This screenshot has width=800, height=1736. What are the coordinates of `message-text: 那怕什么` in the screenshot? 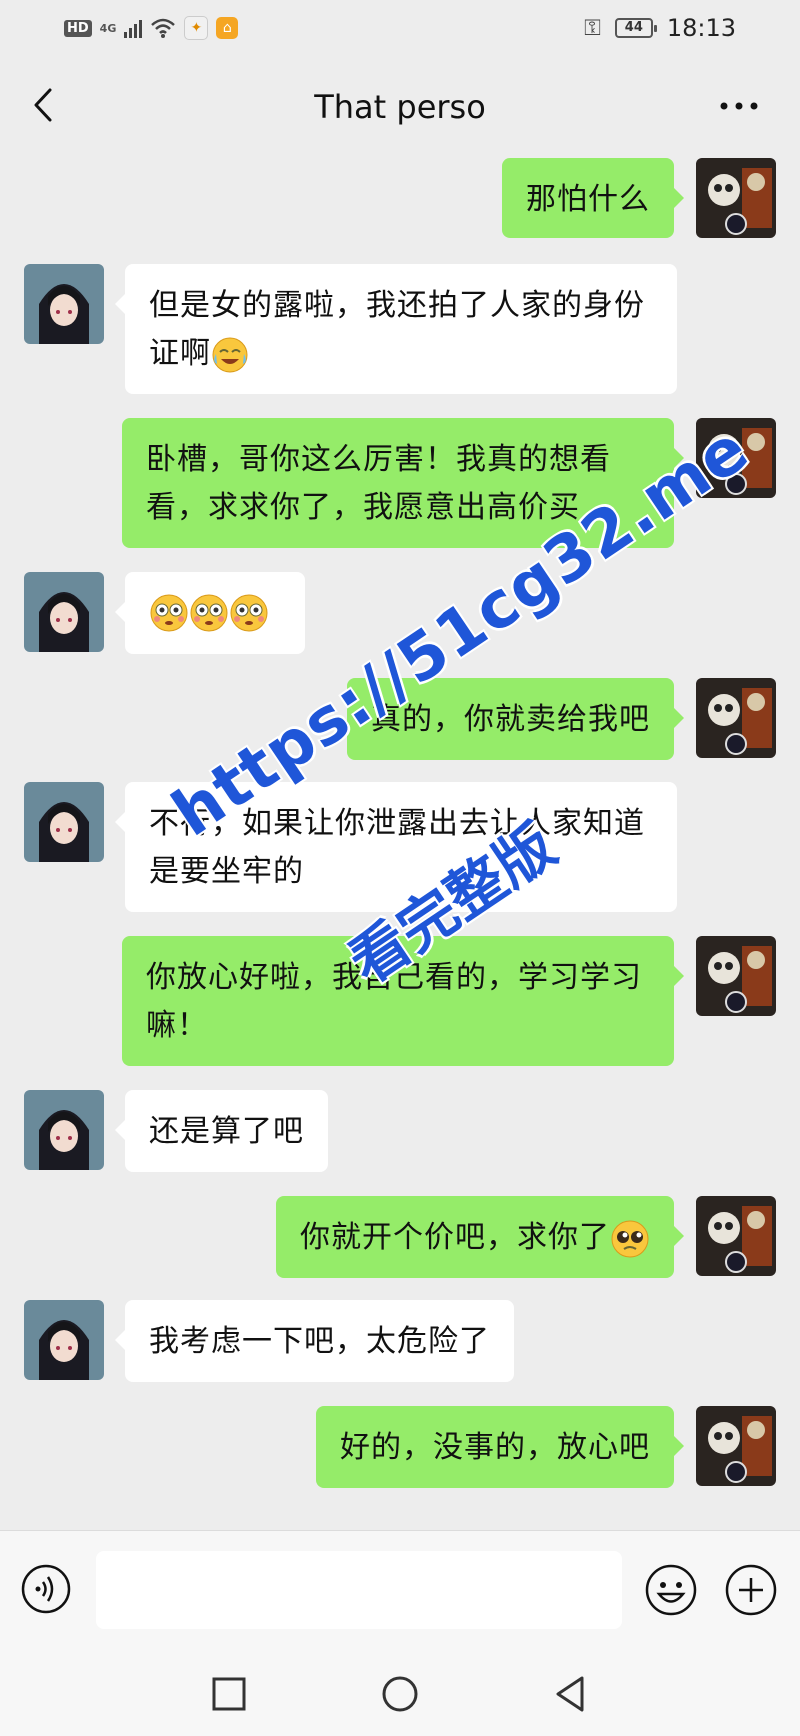 It's located at (588, 199).